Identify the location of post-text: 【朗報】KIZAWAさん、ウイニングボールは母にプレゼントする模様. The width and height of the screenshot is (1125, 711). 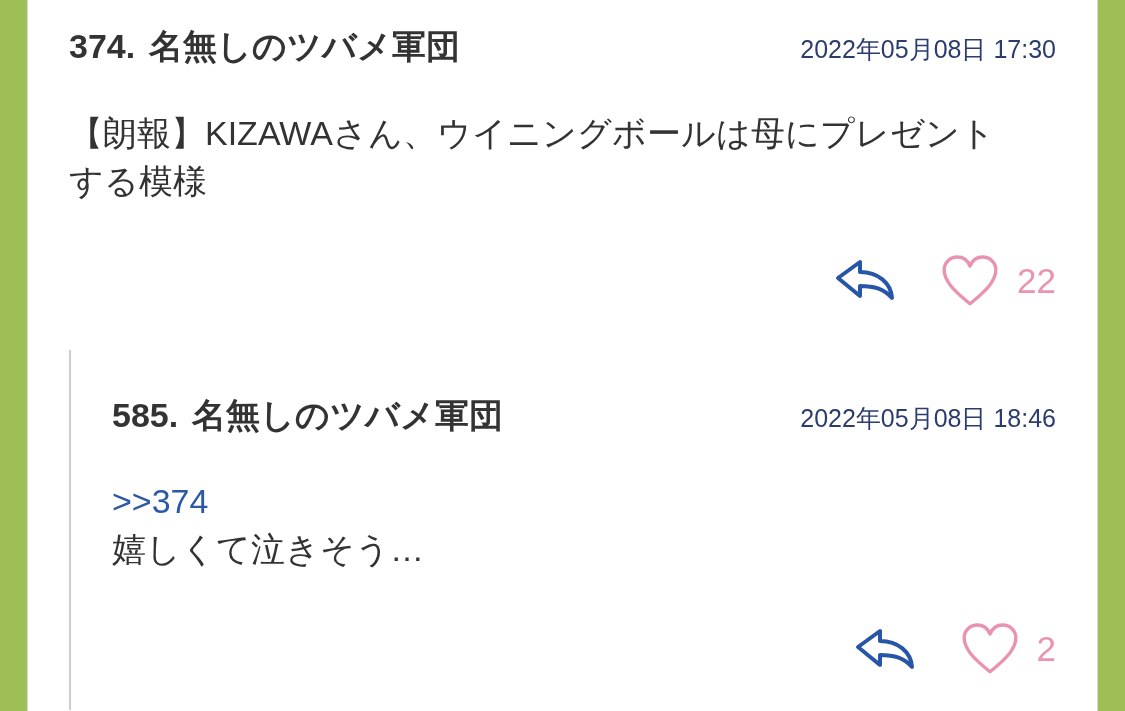
(532, 157).